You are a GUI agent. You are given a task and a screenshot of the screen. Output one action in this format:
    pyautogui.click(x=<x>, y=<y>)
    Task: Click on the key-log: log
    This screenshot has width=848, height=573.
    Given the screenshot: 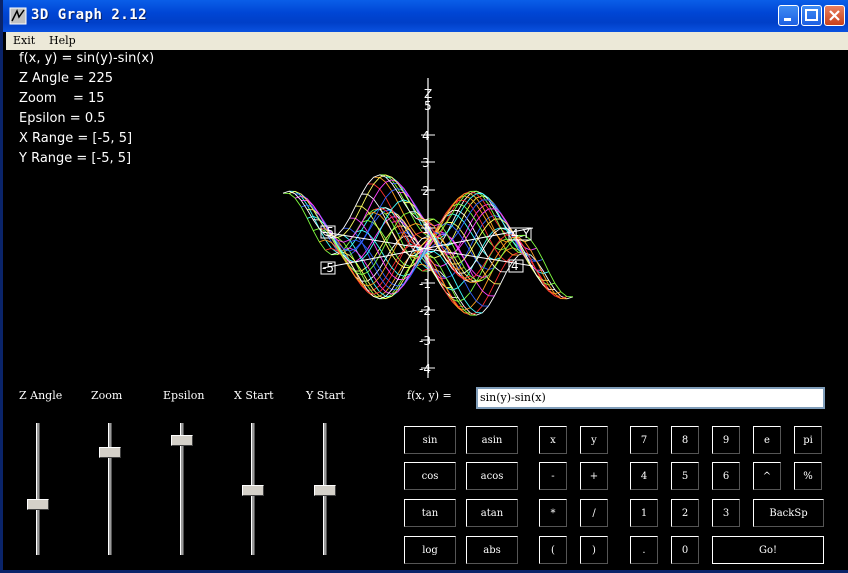 What is the action you would take?
    pyautogui.click(x=430, y=550)
    